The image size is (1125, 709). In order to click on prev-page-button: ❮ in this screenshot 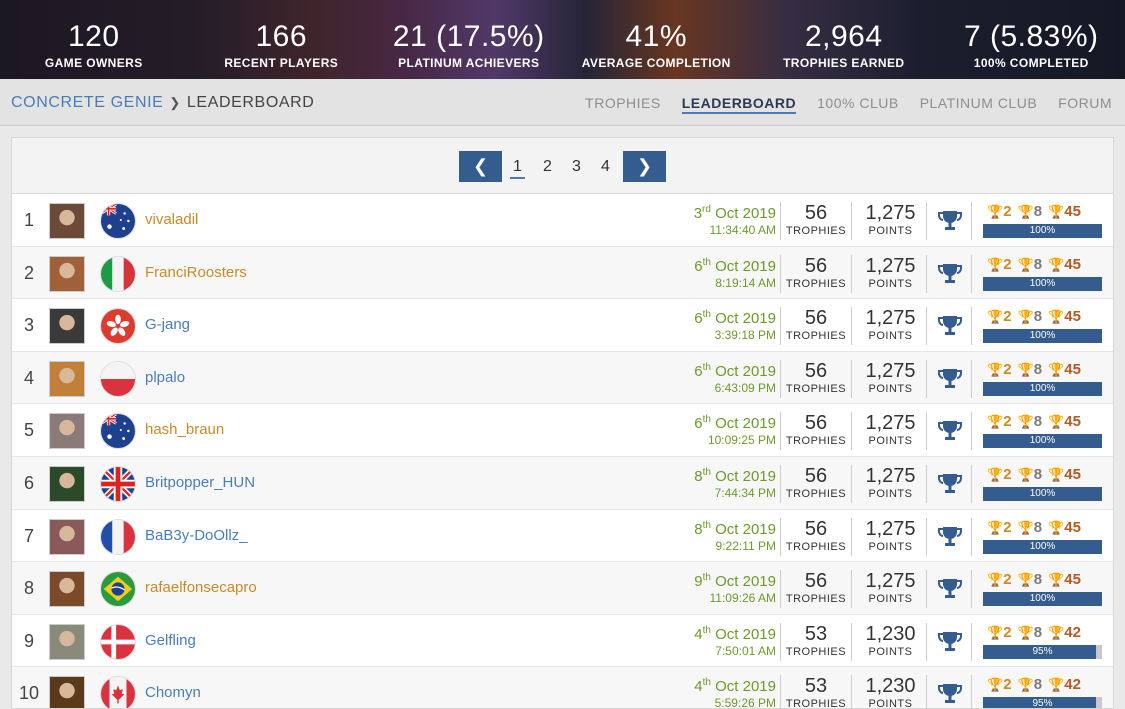, I will do `click(480, 166)`.